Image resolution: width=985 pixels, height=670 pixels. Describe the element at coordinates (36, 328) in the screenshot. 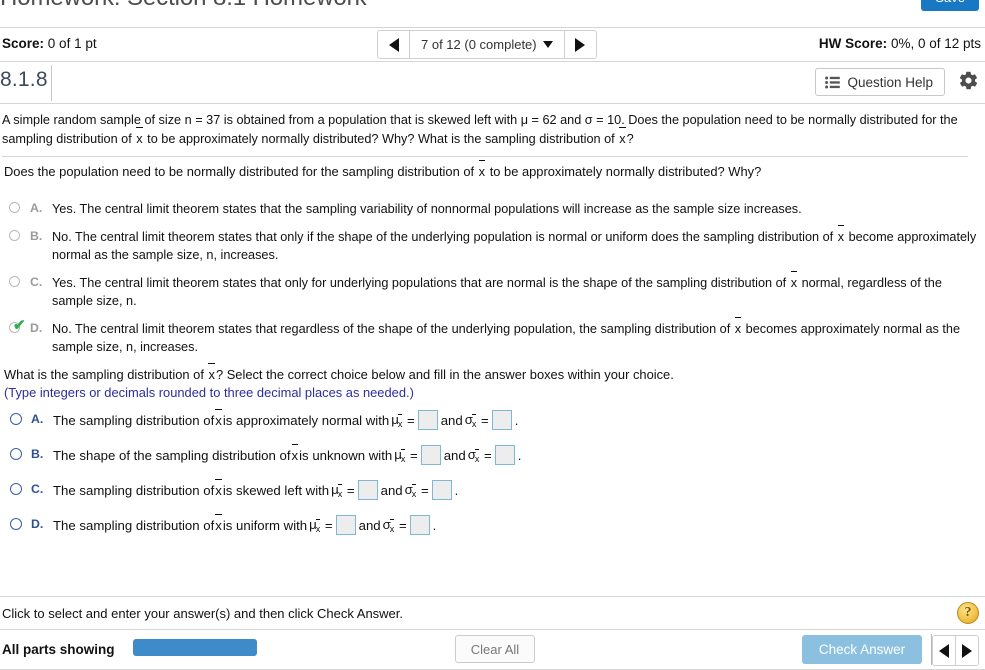

I see `choice-letter: D.` at that location.